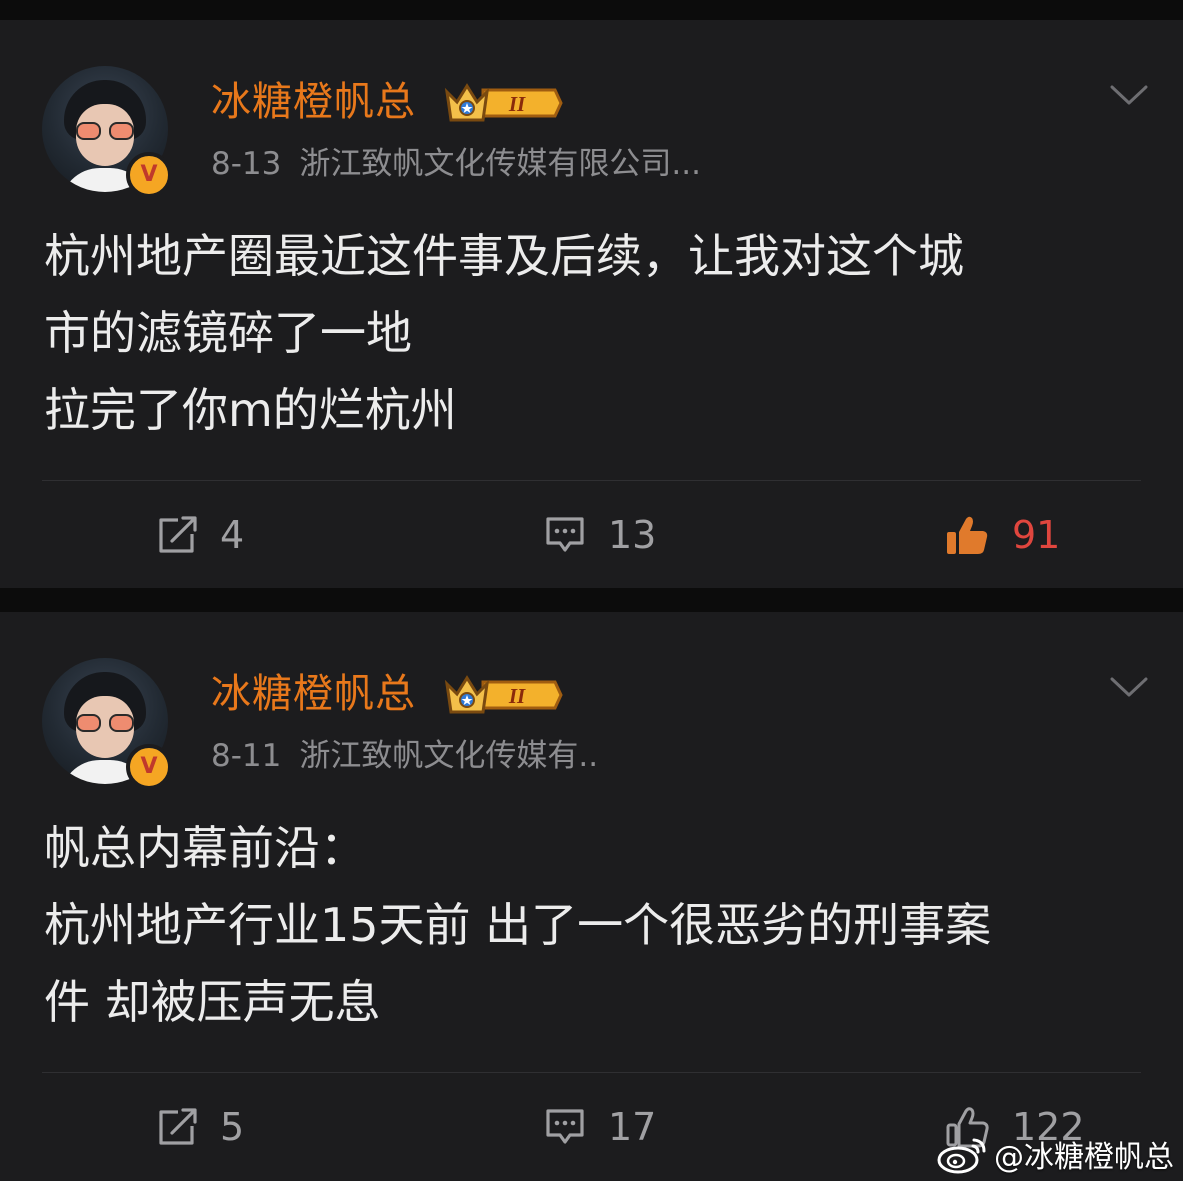 The height and width of the screenshot is (1181, 1183). I want to click on watermark-text: @冰糖橙帆总, so click(1084, 1157).